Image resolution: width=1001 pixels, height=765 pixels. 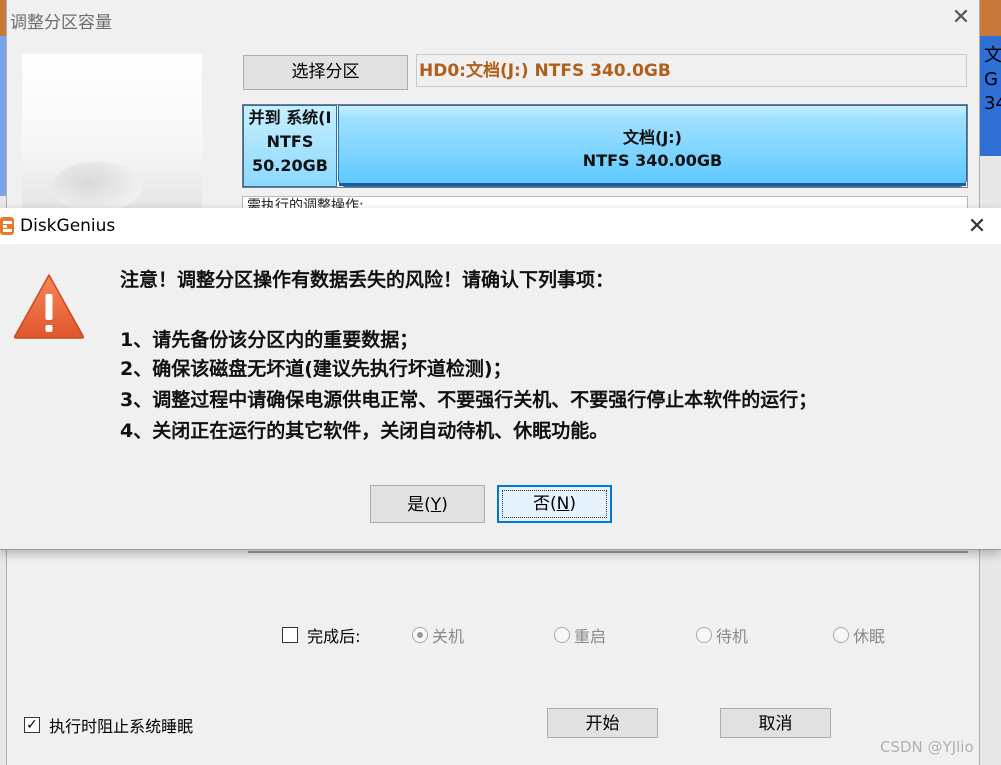 I want to click on system-segment-size: 50.20GB, so click(x=290, y=165).